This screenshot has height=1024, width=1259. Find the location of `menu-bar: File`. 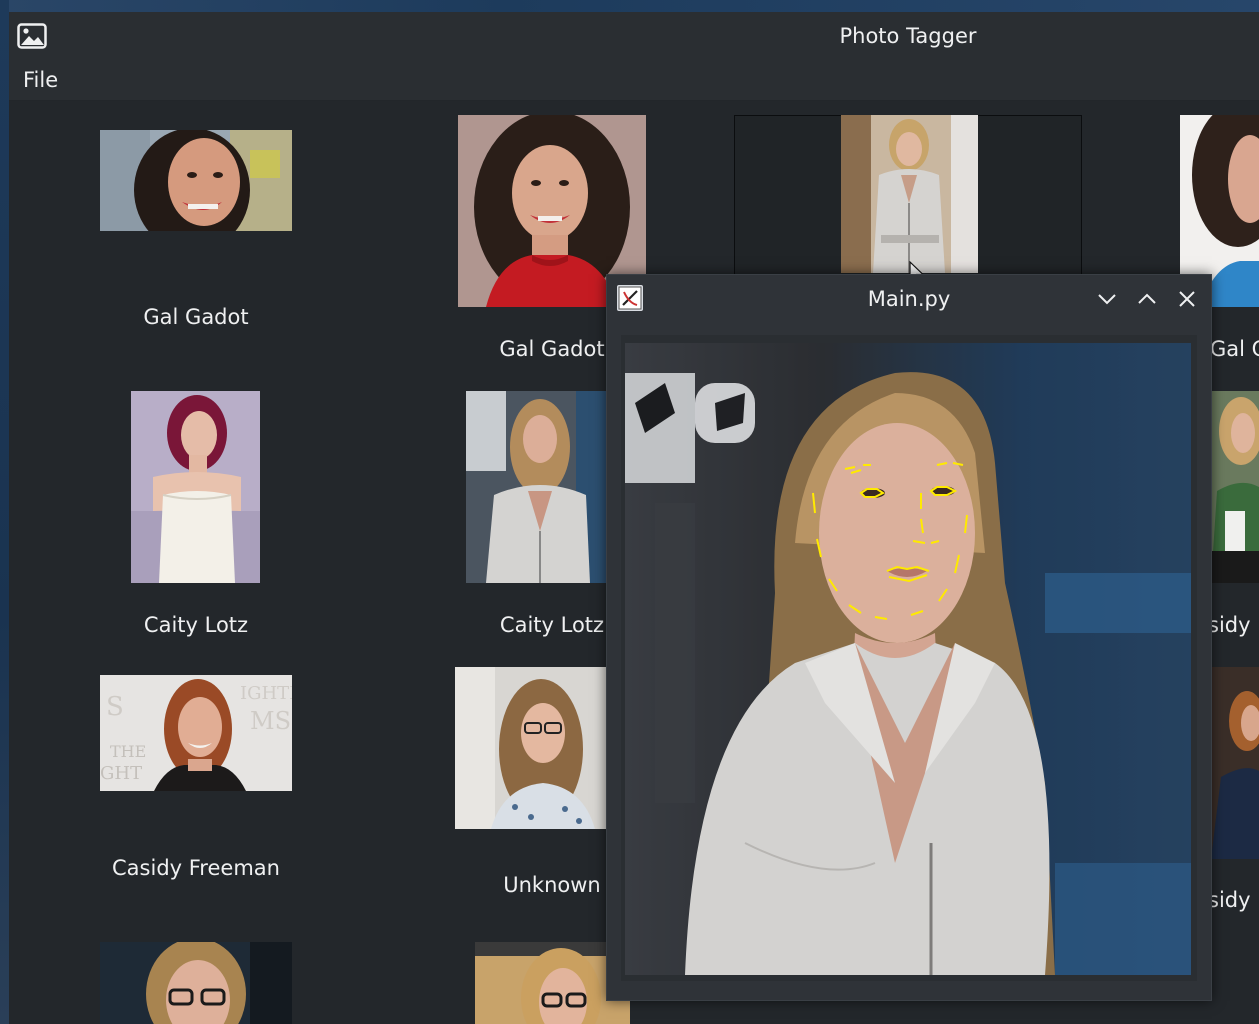

menu-bar: File is located at coordinates (634, 80).